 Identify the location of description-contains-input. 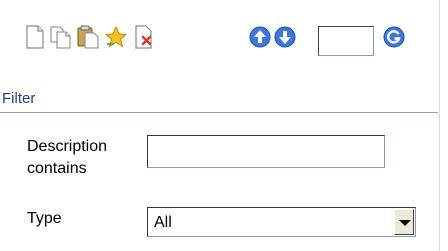
(266, 151).